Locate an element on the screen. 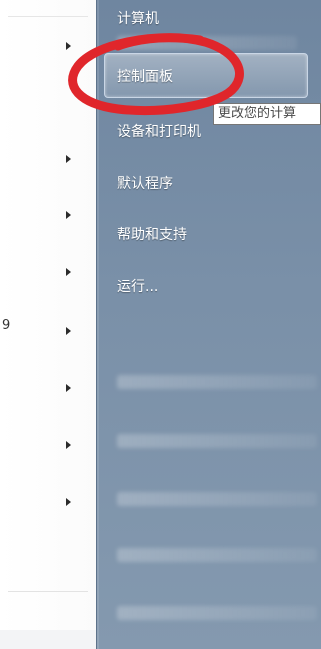 The image size is (321, 649). menu-item-help-support: 帮助和支持 is located at coordinates (152, 234).